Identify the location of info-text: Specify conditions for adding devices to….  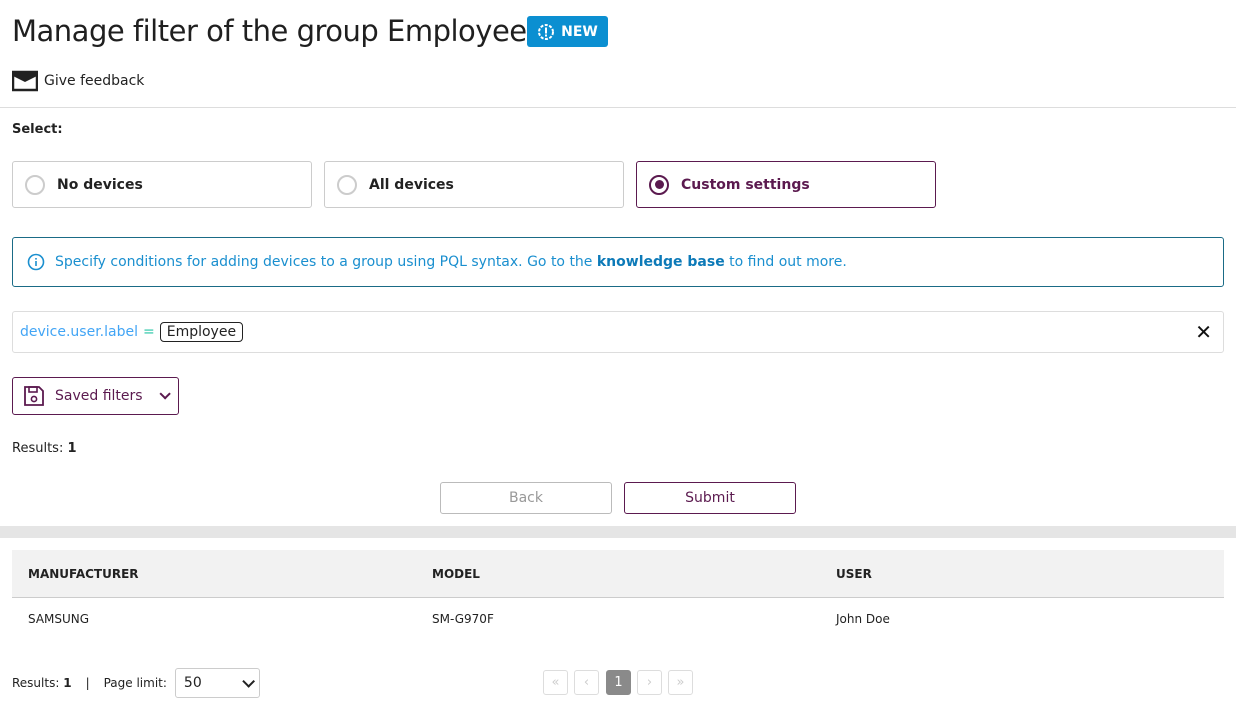
(326, 262).